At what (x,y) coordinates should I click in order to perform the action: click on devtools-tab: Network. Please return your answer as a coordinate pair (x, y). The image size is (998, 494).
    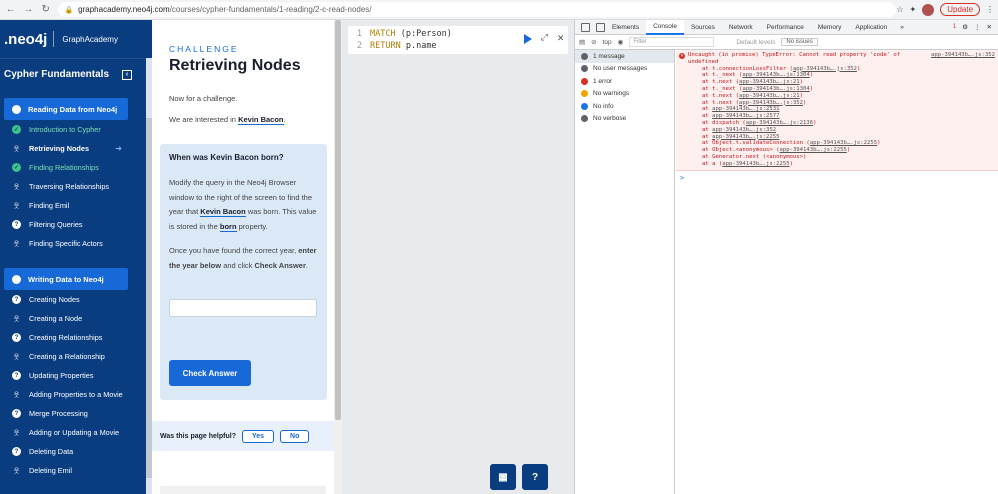
    Looking at the image, I should click on (741, 27).